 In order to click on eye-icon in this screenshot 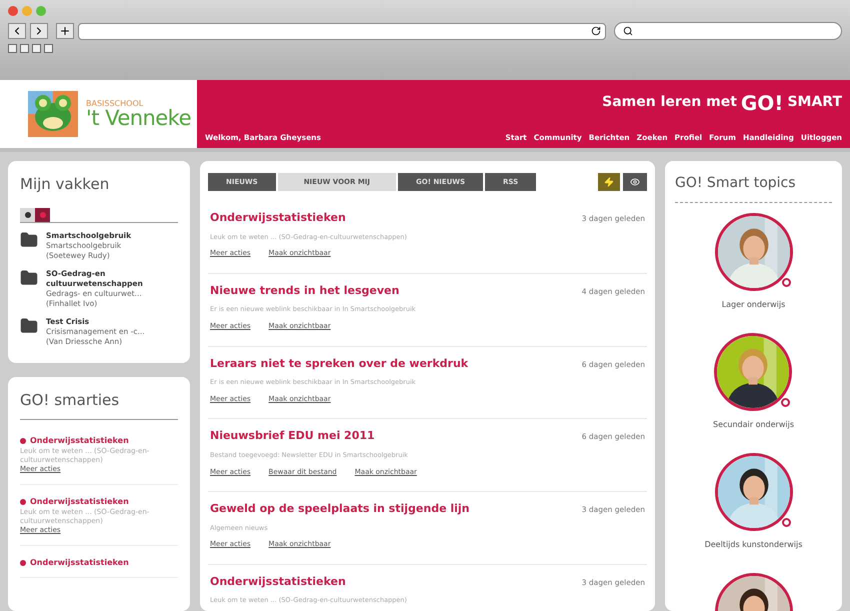, I will do `click(635, 182)`.